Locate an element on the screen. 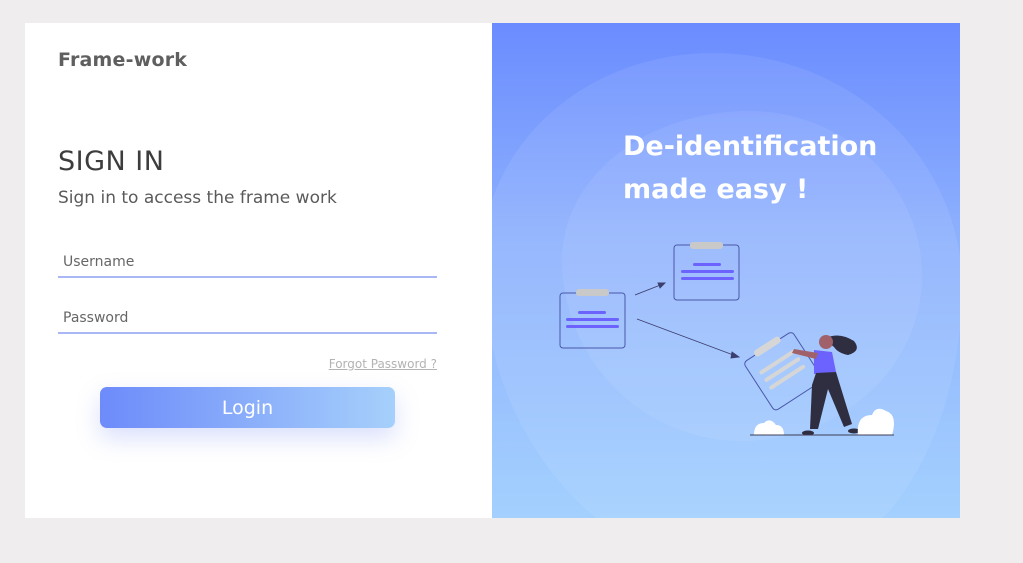  arrow-icon is located at coordinates (687, 320).